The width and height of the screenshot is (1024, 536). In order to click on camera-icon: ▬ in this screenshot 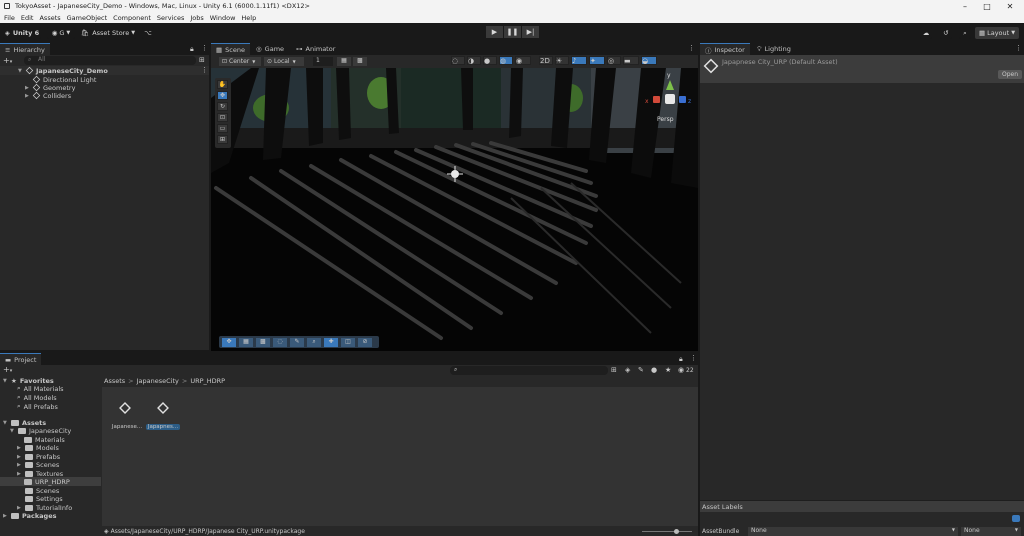, I will do `click(631, 60)`.